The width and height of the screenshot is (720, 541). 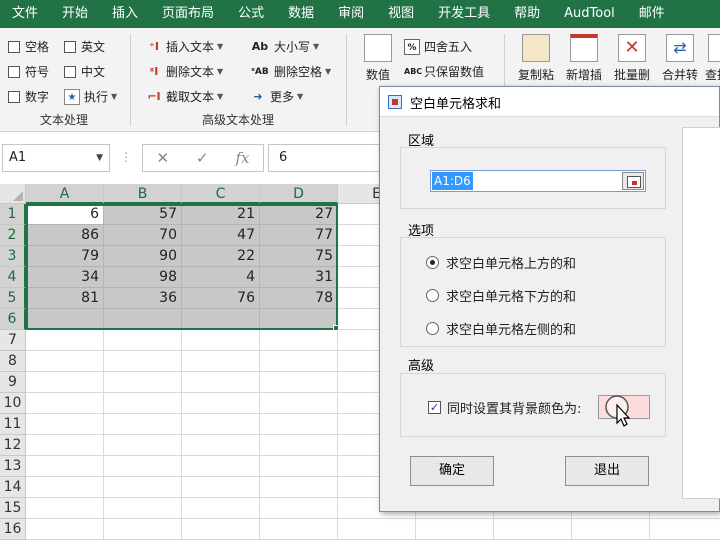 What do you see at coordinates (13, 340) in the screenshot?
I see `row-header-7: 7` at bounding box center [13, 340].